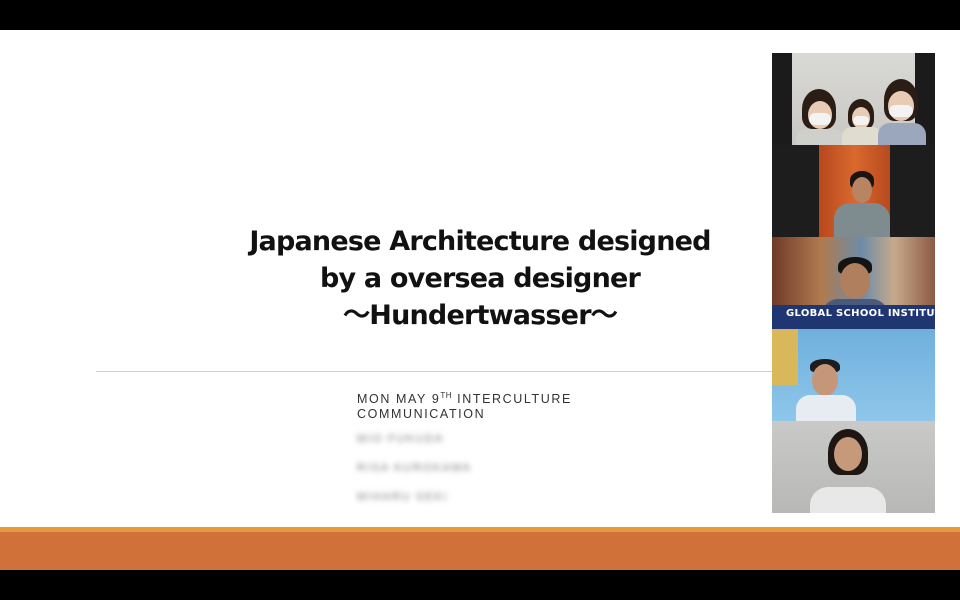 Image resolution: width=960 pixels, height=600 pixels. I want to click on subtitle-date: MON MAY 9, so click(399, 399).